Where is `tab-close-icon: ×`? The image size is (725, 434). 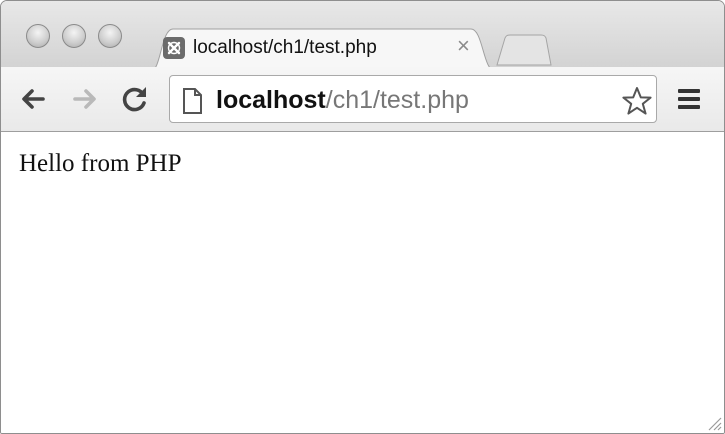
tab-close-icon: × is located at coordinates (463, 46).